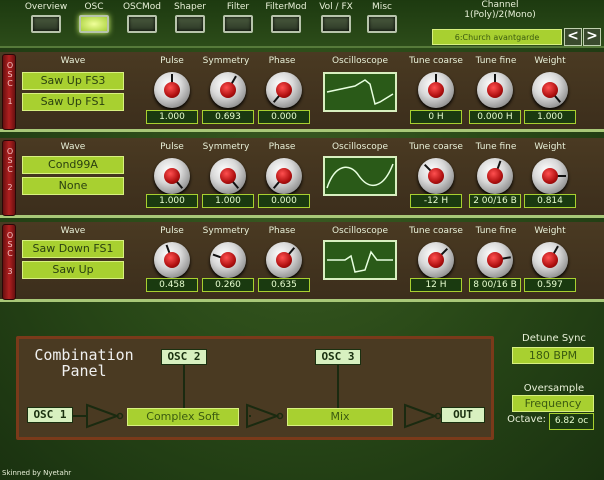  Describe the element at coordinates (553, 403) in the screenshot. I see `oversample-field: Frequency` at that location.